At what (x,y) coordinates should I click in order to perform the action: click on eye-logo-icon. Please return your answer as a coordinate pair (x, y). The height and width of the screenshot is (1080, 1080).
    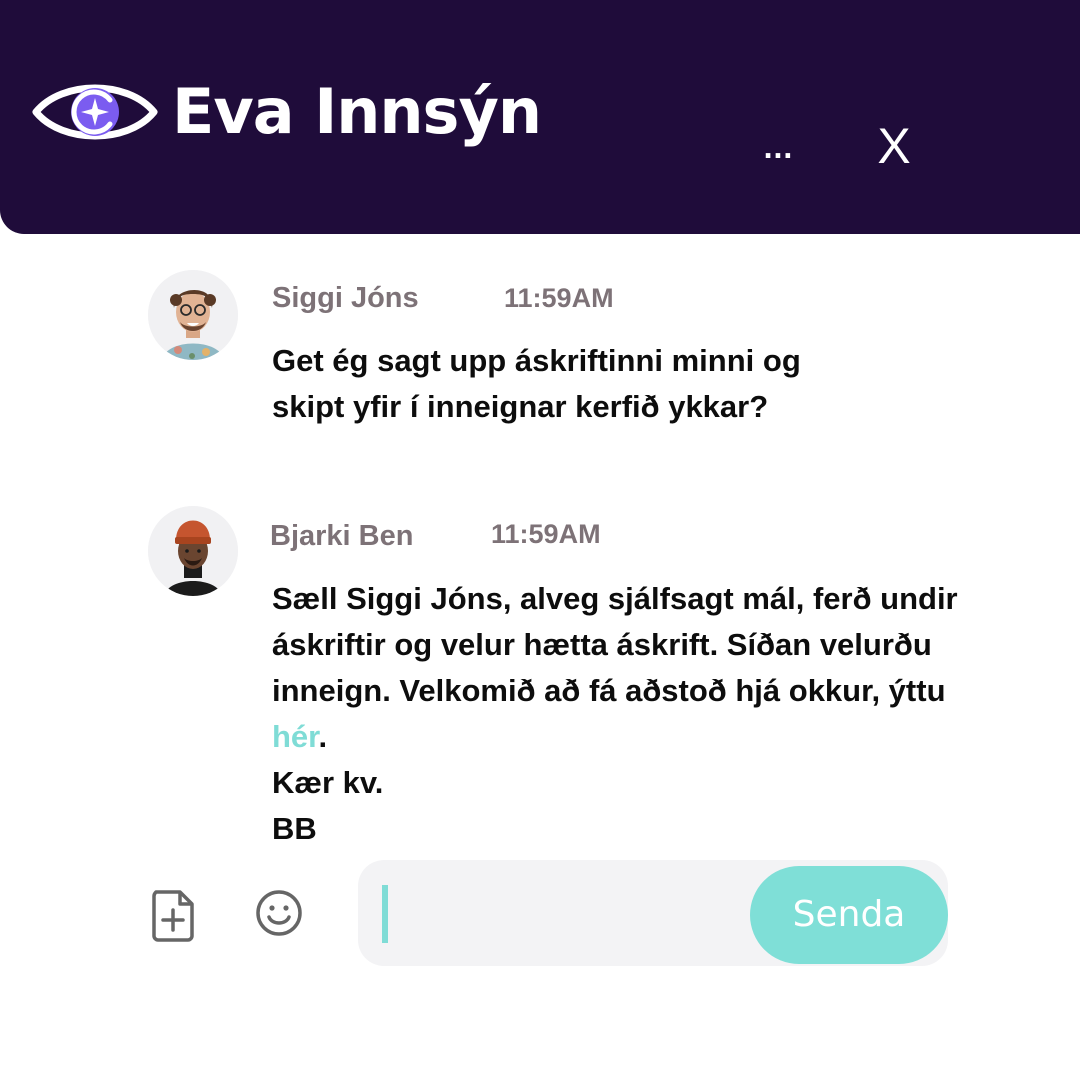
    Looking at the image, I should click on (95, 112).